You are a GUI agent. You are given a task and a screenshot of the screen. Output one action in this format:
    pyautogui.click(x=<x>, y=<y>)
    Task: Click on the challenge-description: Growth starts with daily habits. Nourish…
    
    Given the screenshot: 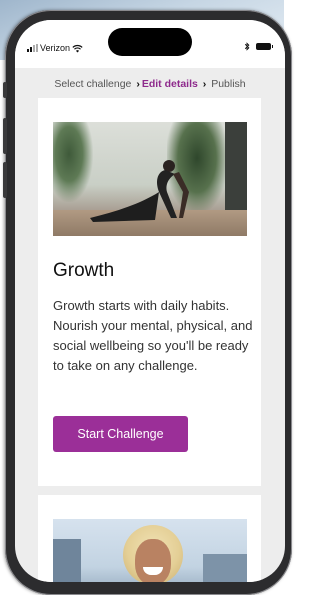 What is the action you would take?
    pyautogui.click(x=153, y=335)
    